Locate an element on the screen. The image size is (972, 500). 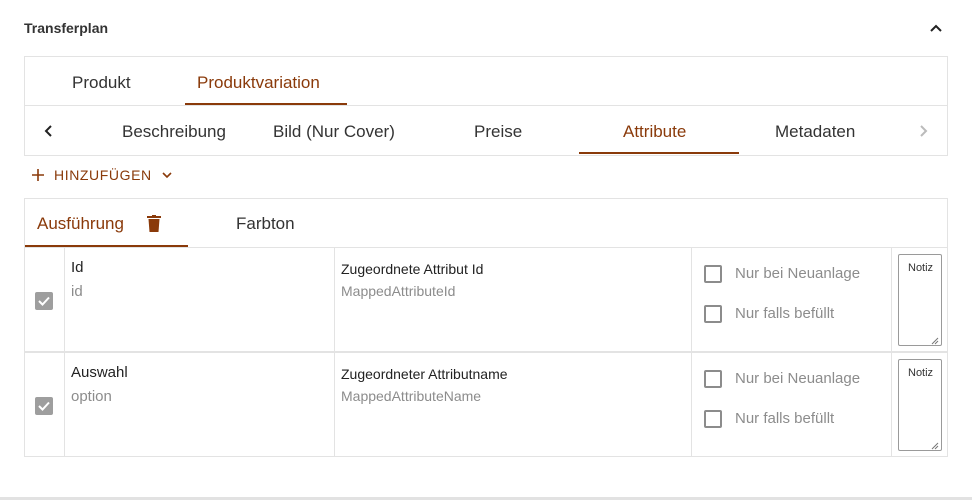
trash-icon is located at coordinates (154, 223).